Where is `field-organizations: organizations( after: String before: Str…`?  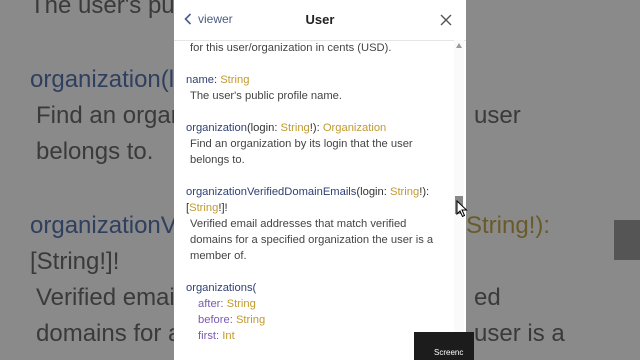 field-organizations: organizations( after: String before: Str… is located at coordinates (317, 312).